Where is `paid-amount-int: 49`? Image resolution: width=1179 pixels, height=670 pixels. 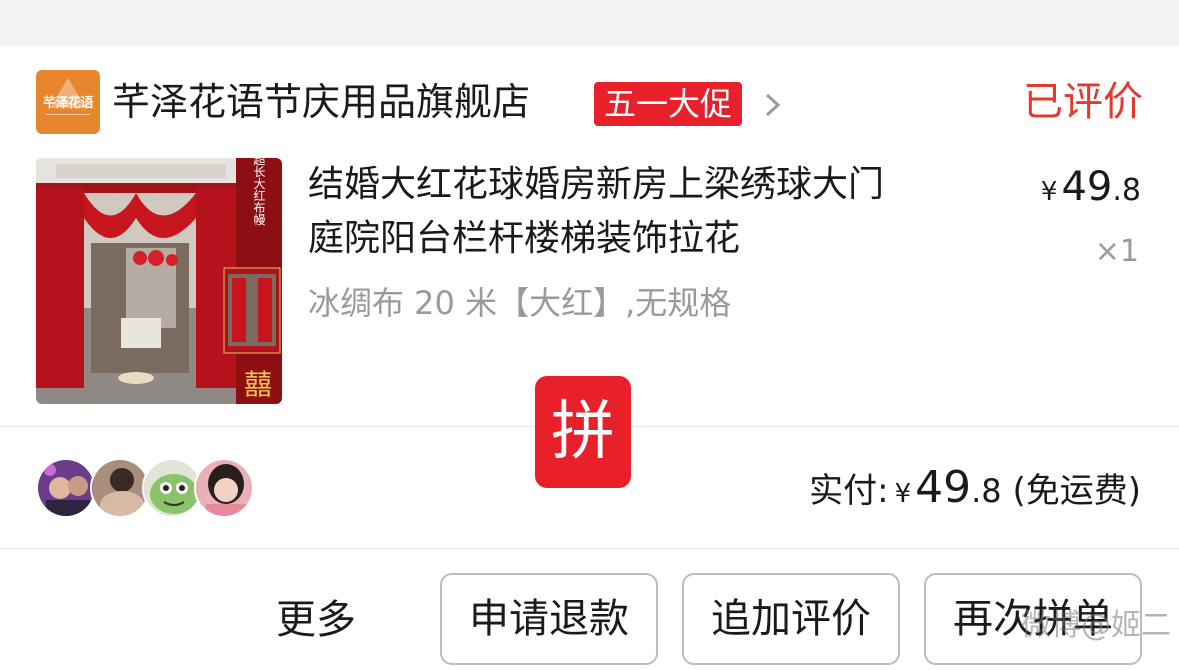
paid-amount-int: 49 is located at coordinates (943, 487).